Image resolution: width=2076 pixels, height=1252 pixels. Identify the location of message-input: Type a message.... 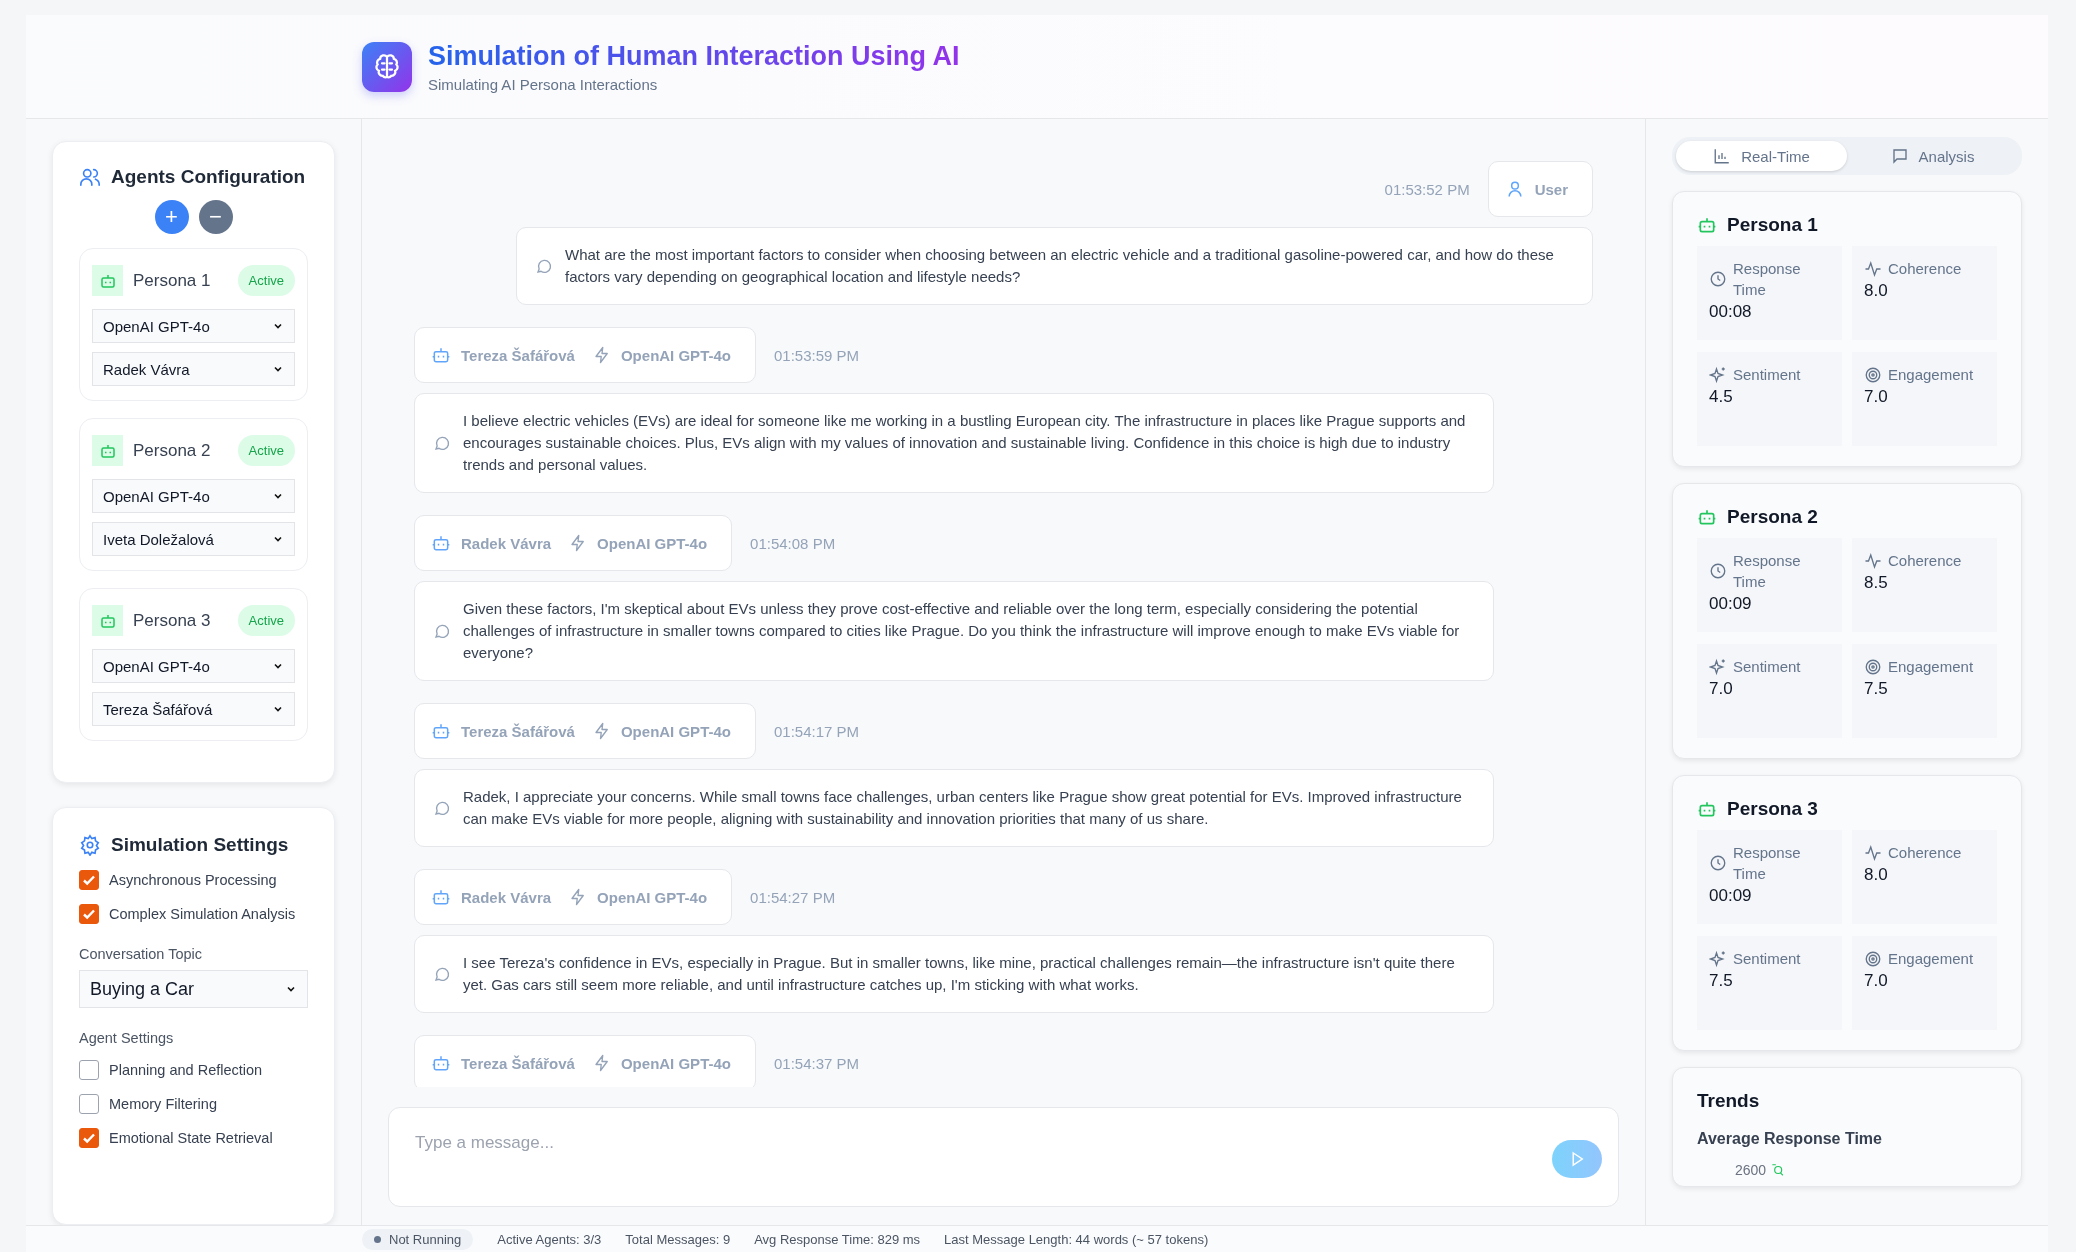
(715, 1143).